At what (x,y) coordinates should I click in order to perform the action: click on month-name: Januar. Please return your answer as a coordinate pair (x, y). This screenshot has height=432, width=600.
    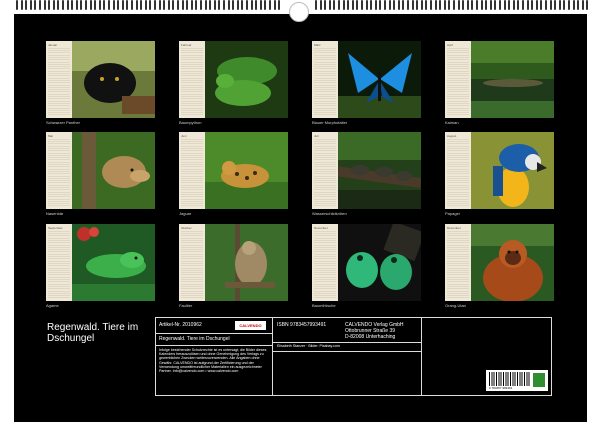
    Looking at the image, I should click on (53, 45).